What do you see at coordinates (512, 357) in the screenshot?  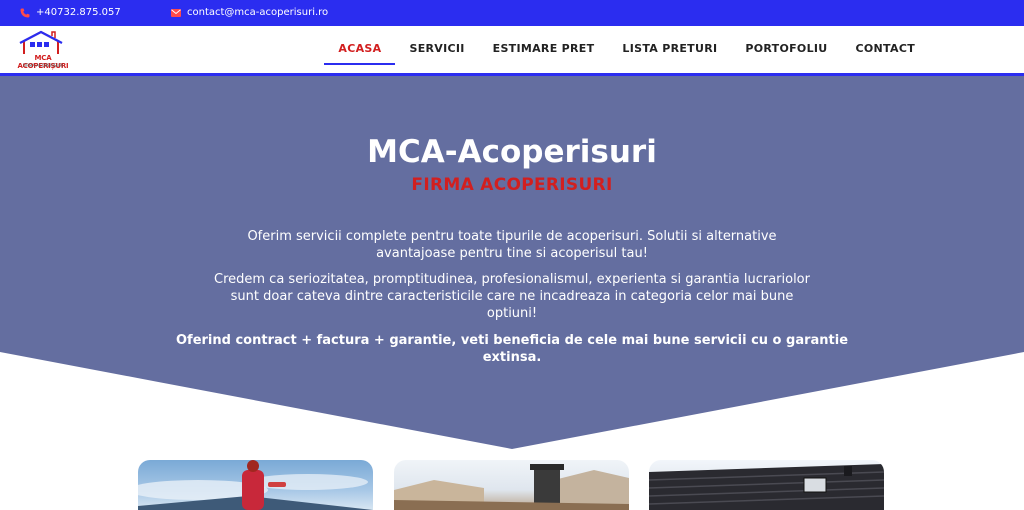 I see `hero-paragraph-3-line-2: extinsa.` at bounding box center [512, 357].